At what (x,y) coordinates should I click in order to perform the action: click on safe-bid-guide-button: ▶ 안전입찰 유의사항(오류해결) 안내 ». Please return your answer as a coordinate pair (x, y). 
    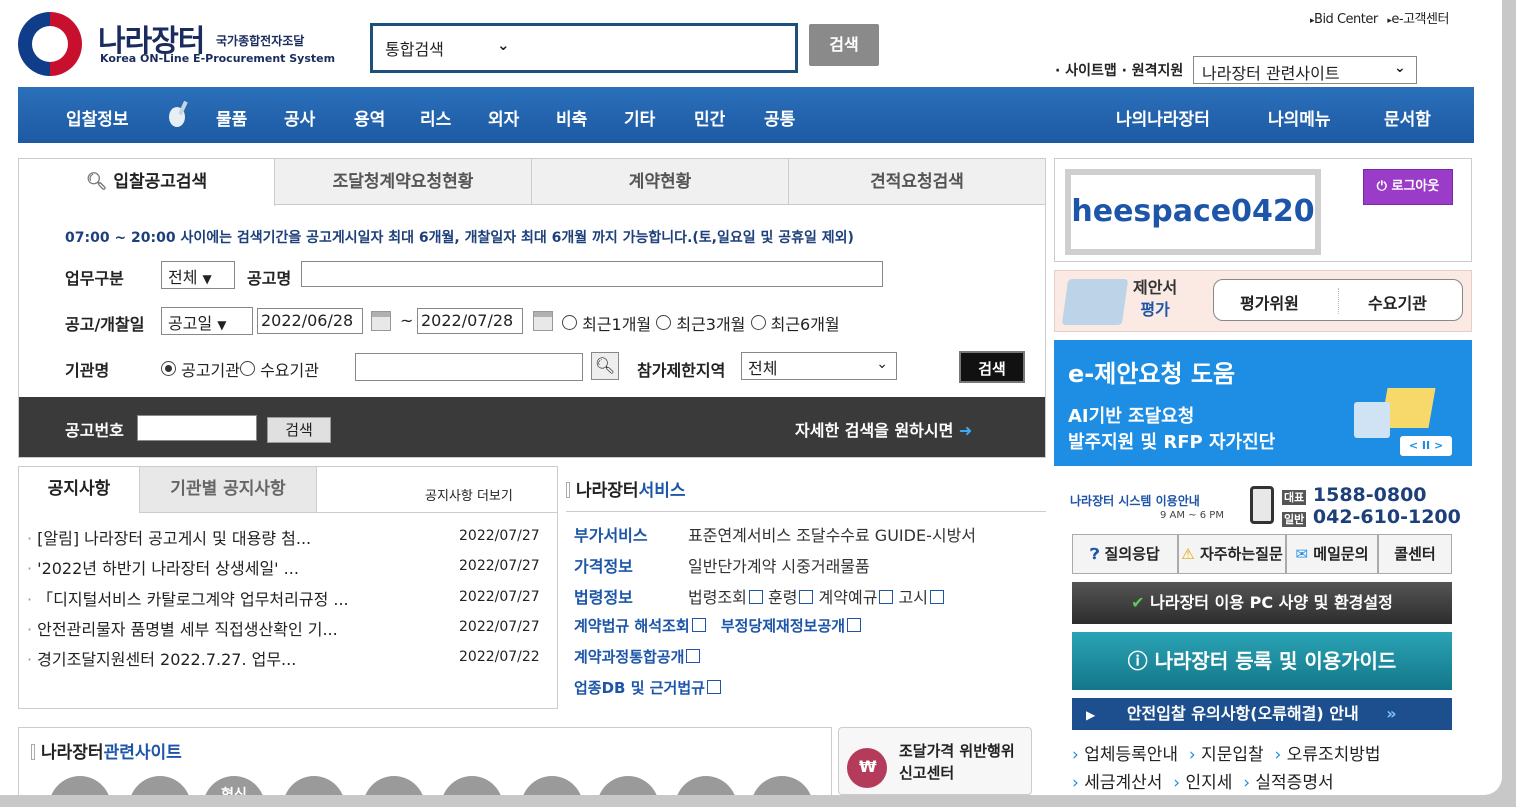
    Looking at the image, I should click on (1262, 714).